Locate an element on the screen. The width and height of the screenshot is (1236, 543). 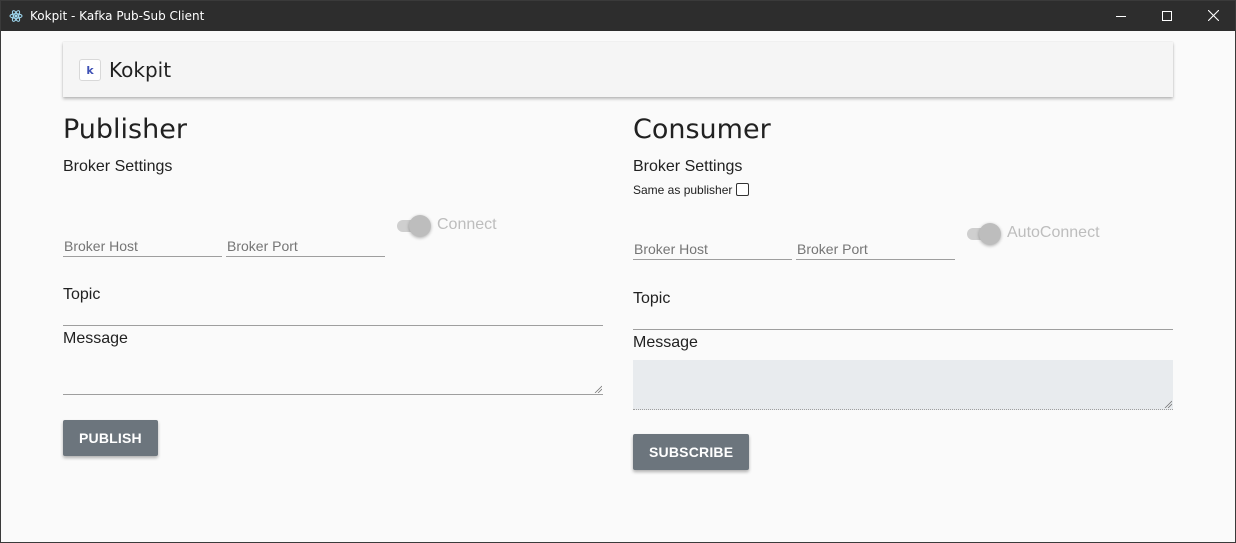
subscribe-button: SUBSCRIBE is located at coordinates (691, 452).